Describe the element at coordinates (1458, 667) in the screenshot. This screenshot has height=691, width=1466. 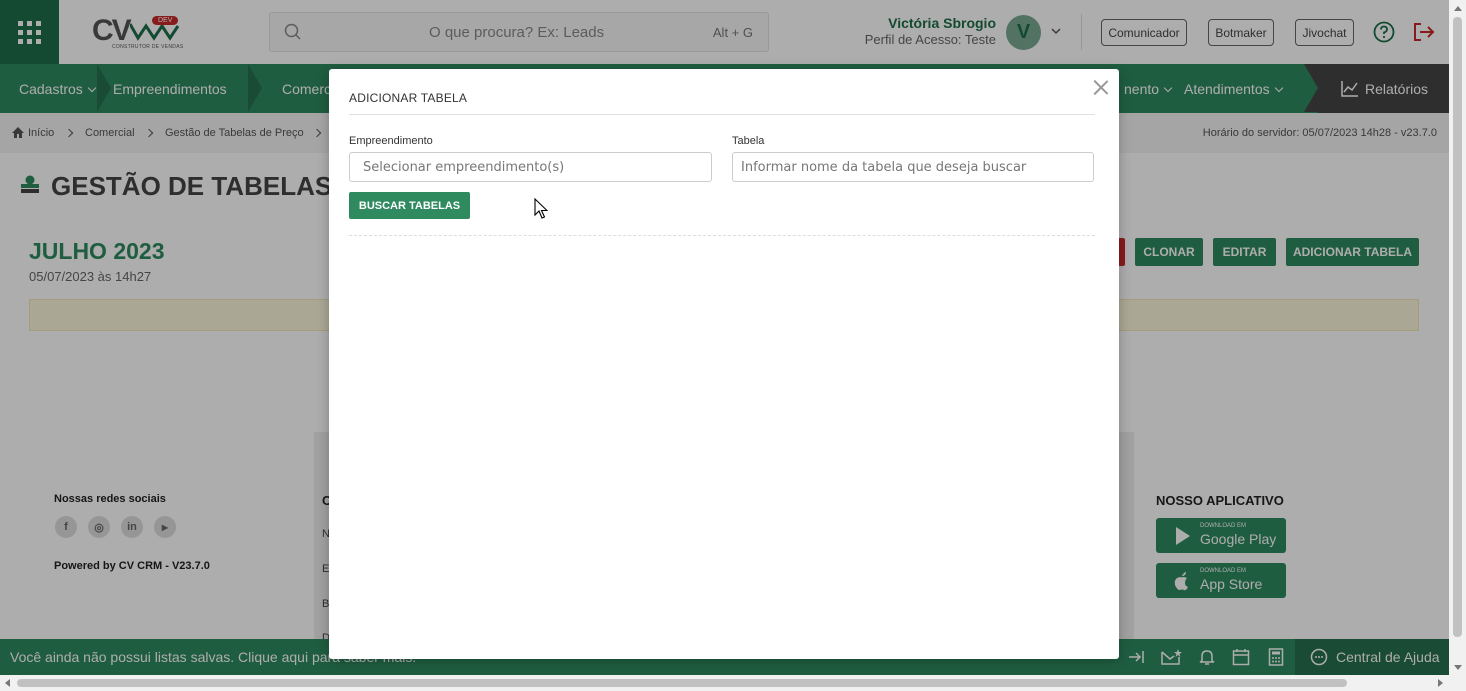
I see `scroll-down-icon` at that location.